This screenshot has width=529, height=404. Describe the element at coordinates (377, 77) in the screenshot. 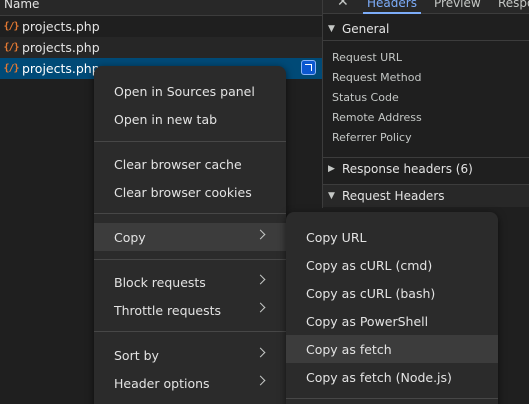

I see `general-key-request-method: Request Method` at that location.